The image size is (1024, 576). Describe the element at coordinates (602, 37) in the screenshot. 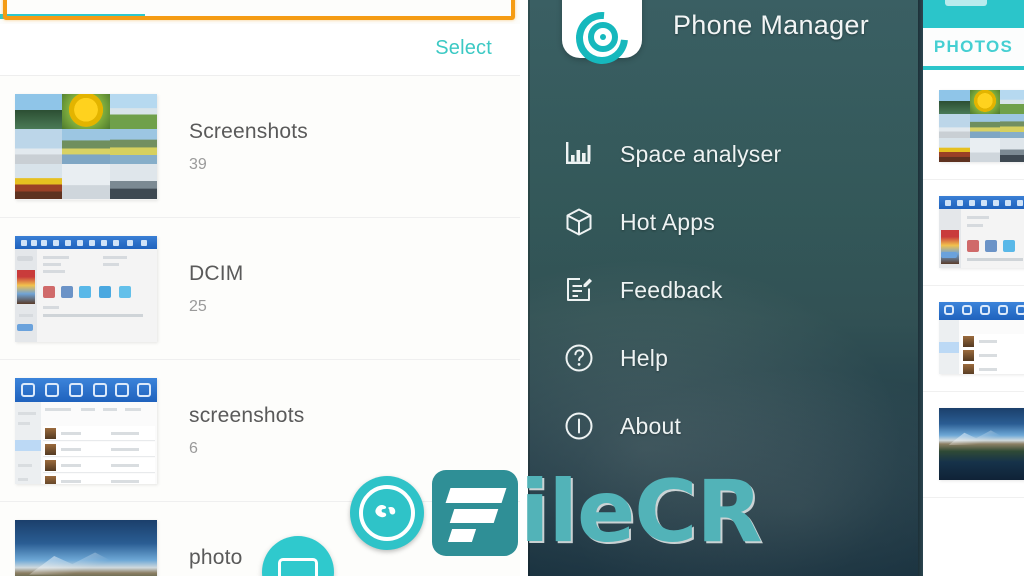

I see `phone-manager-gear-icon` at that location.